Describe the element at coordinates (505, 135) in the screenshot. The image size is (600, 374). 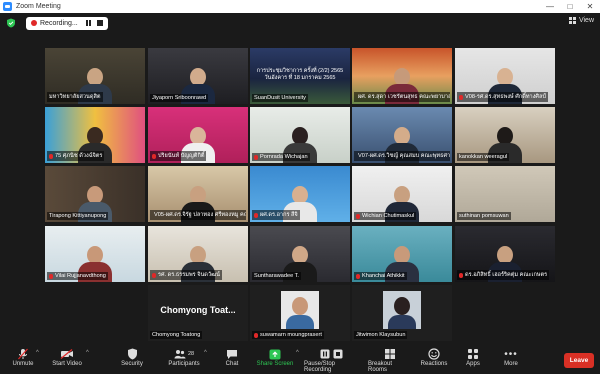
I see `video-tile: kanokkan weeragul` at that location.